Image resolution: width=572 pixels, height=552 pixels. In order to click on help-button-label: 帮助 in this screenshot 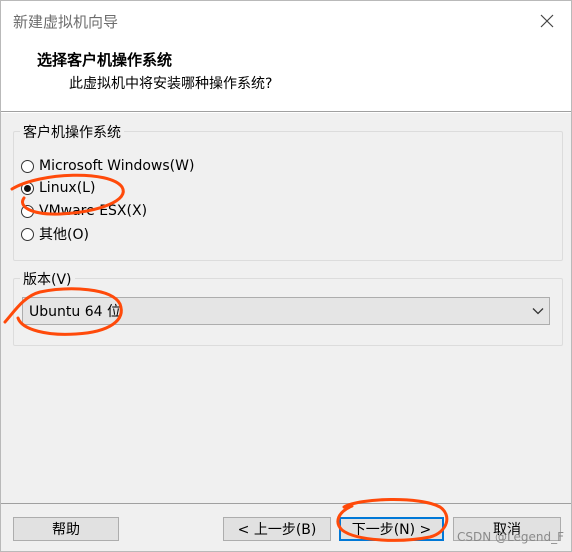, I will do `click(66, 530)`.